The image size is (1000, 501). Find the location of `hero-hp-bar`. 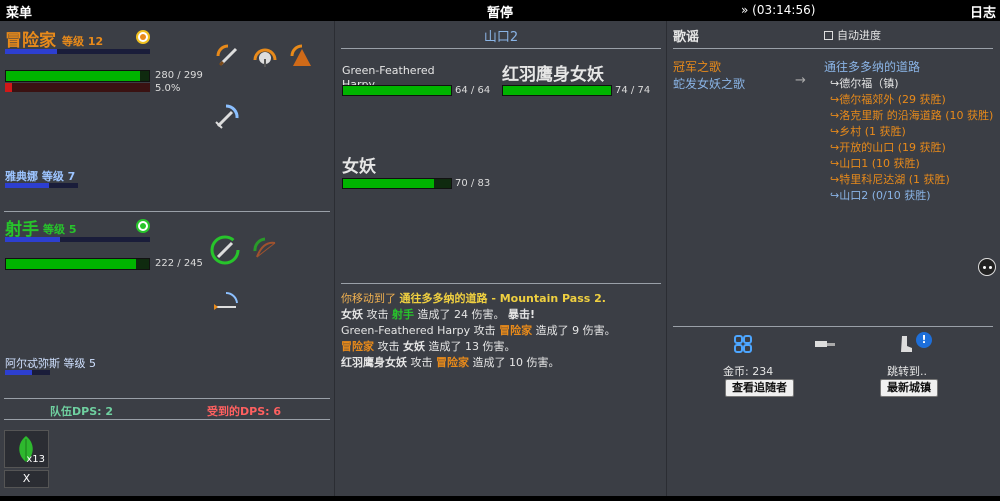

hero-hp-bar is located at coordinates (77, 76).